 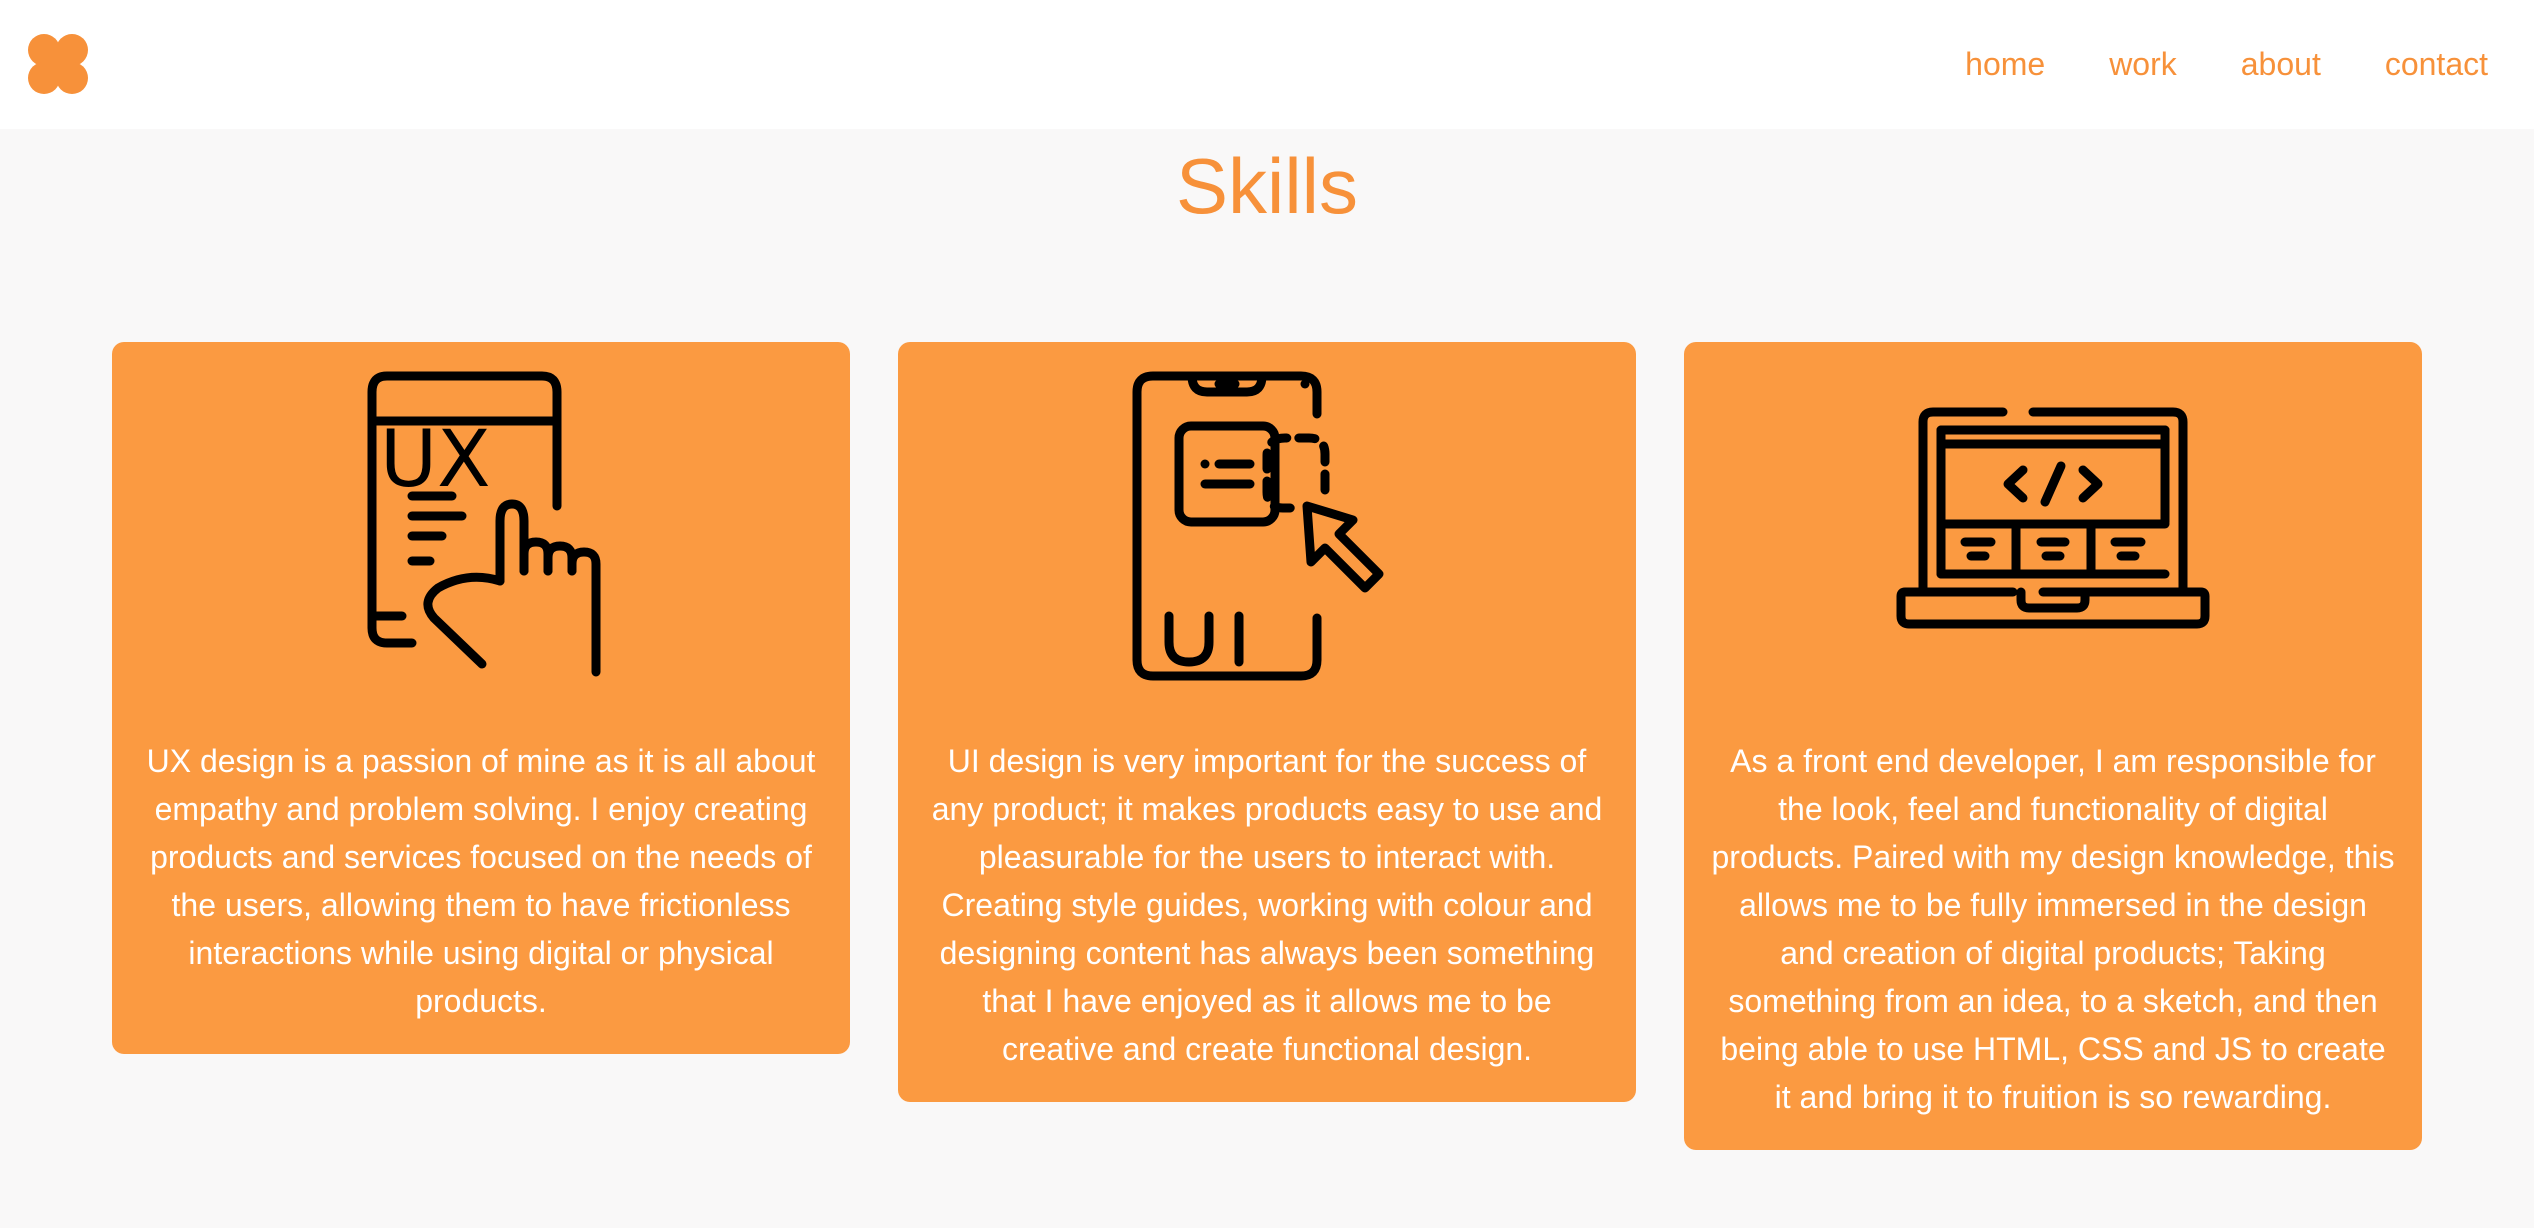 I want to click on ui-phone-cursor-icon, so click(x=1258, y=526).